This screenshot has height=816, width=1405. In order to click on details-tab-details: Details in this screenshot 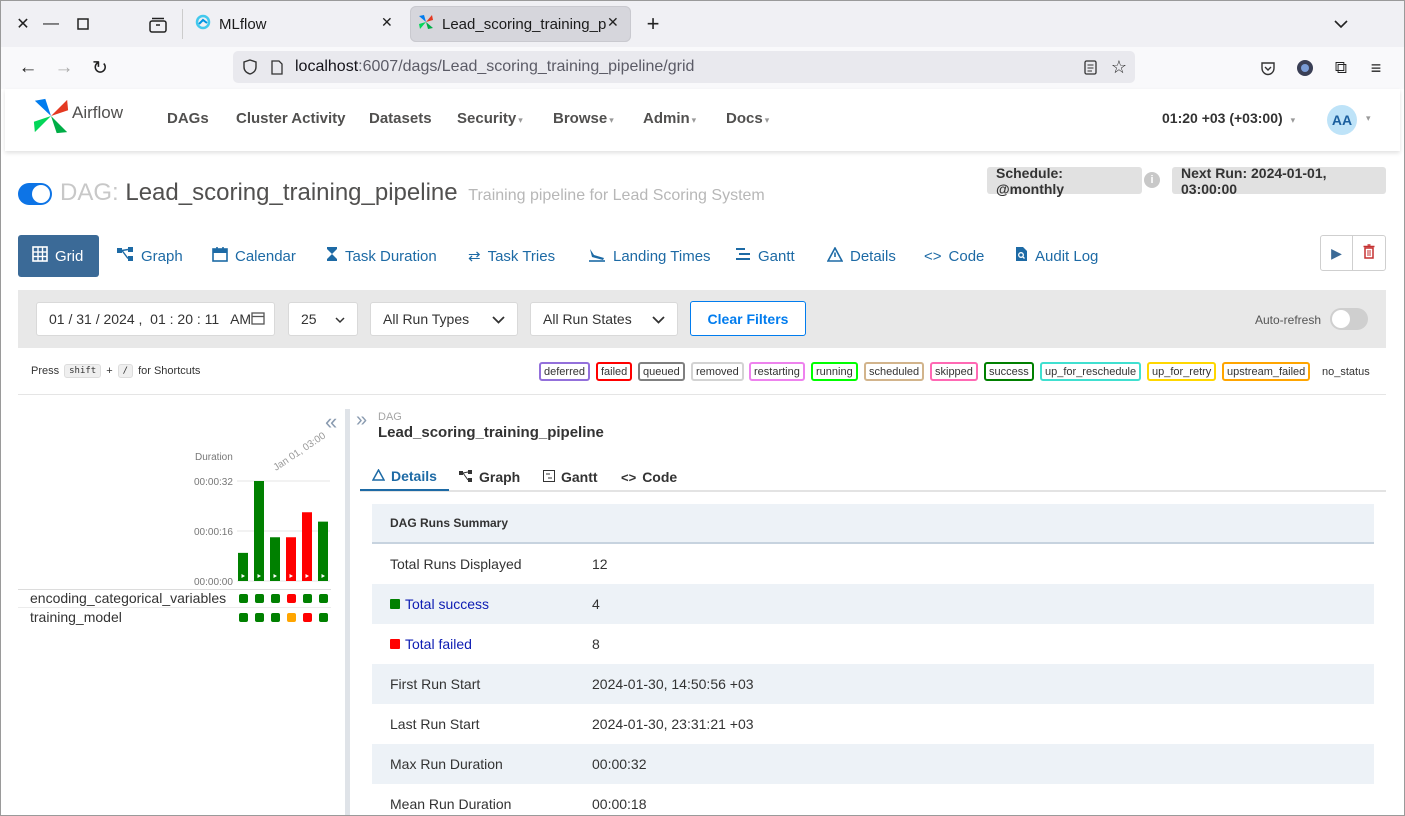, I will do `click(404, 477)`.